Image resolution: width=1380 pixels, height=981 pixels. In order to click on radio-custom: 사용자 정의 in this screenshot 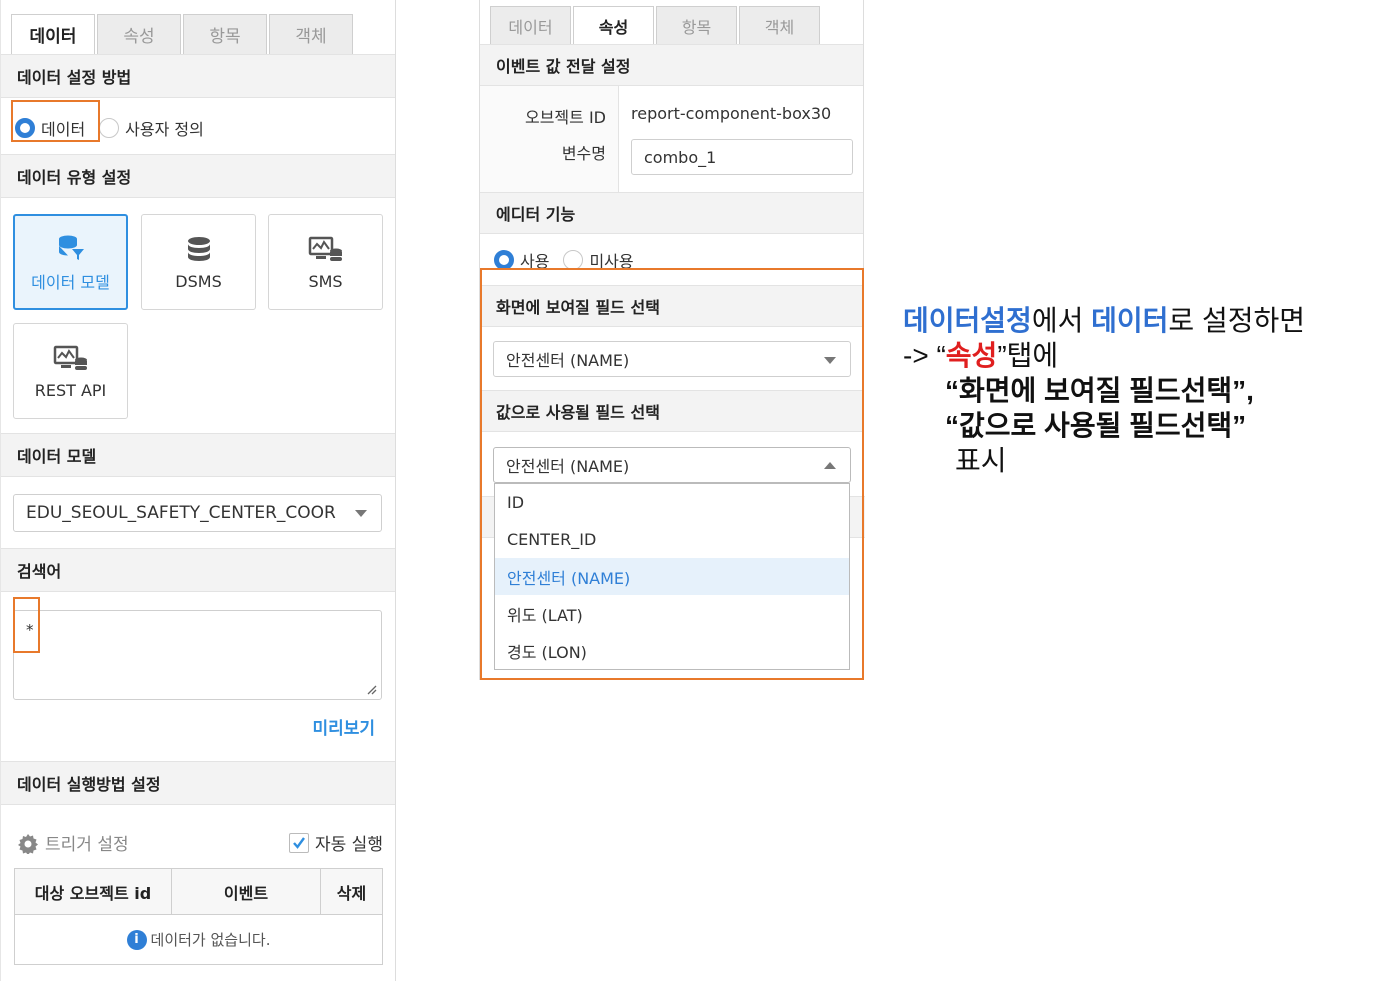, I will do `click(151, 128)`.